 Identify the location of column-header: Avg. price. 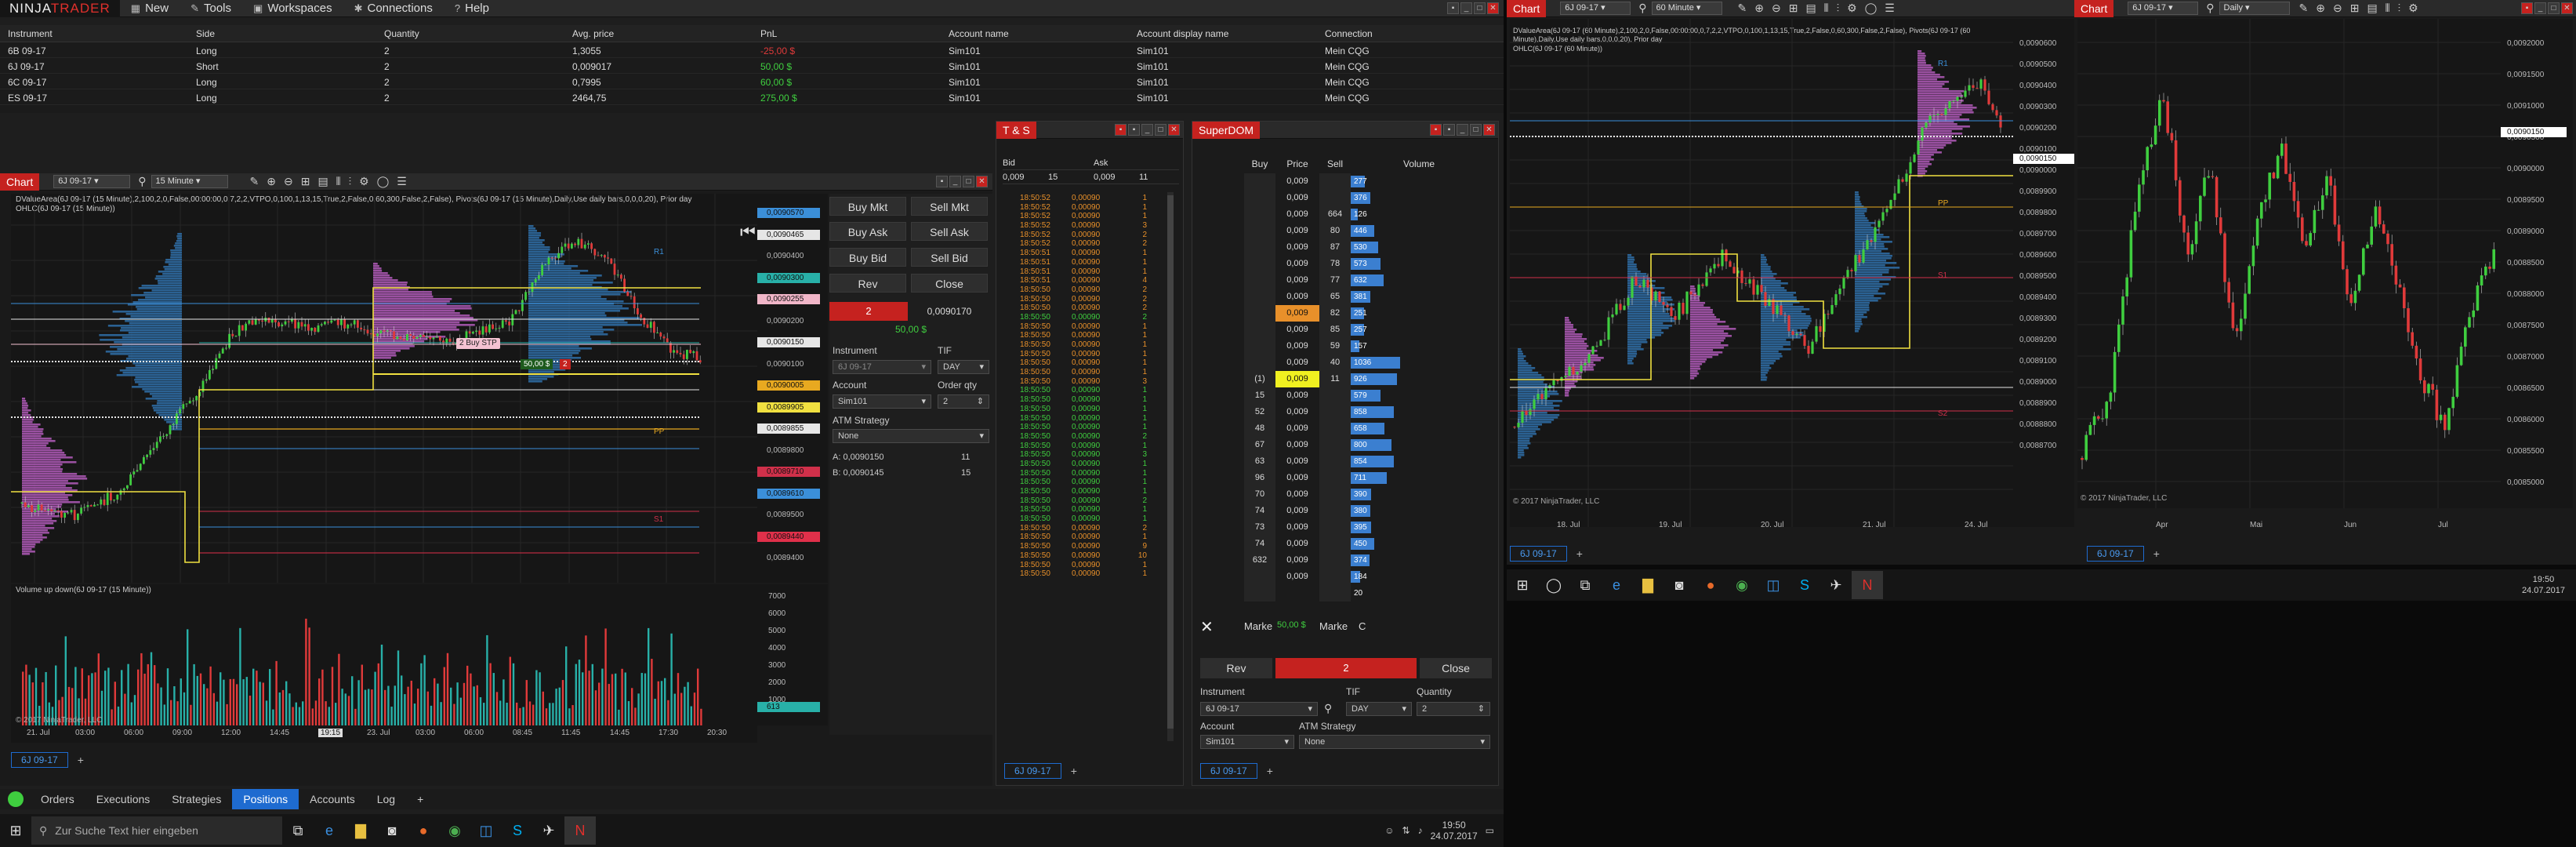
(659, 33).